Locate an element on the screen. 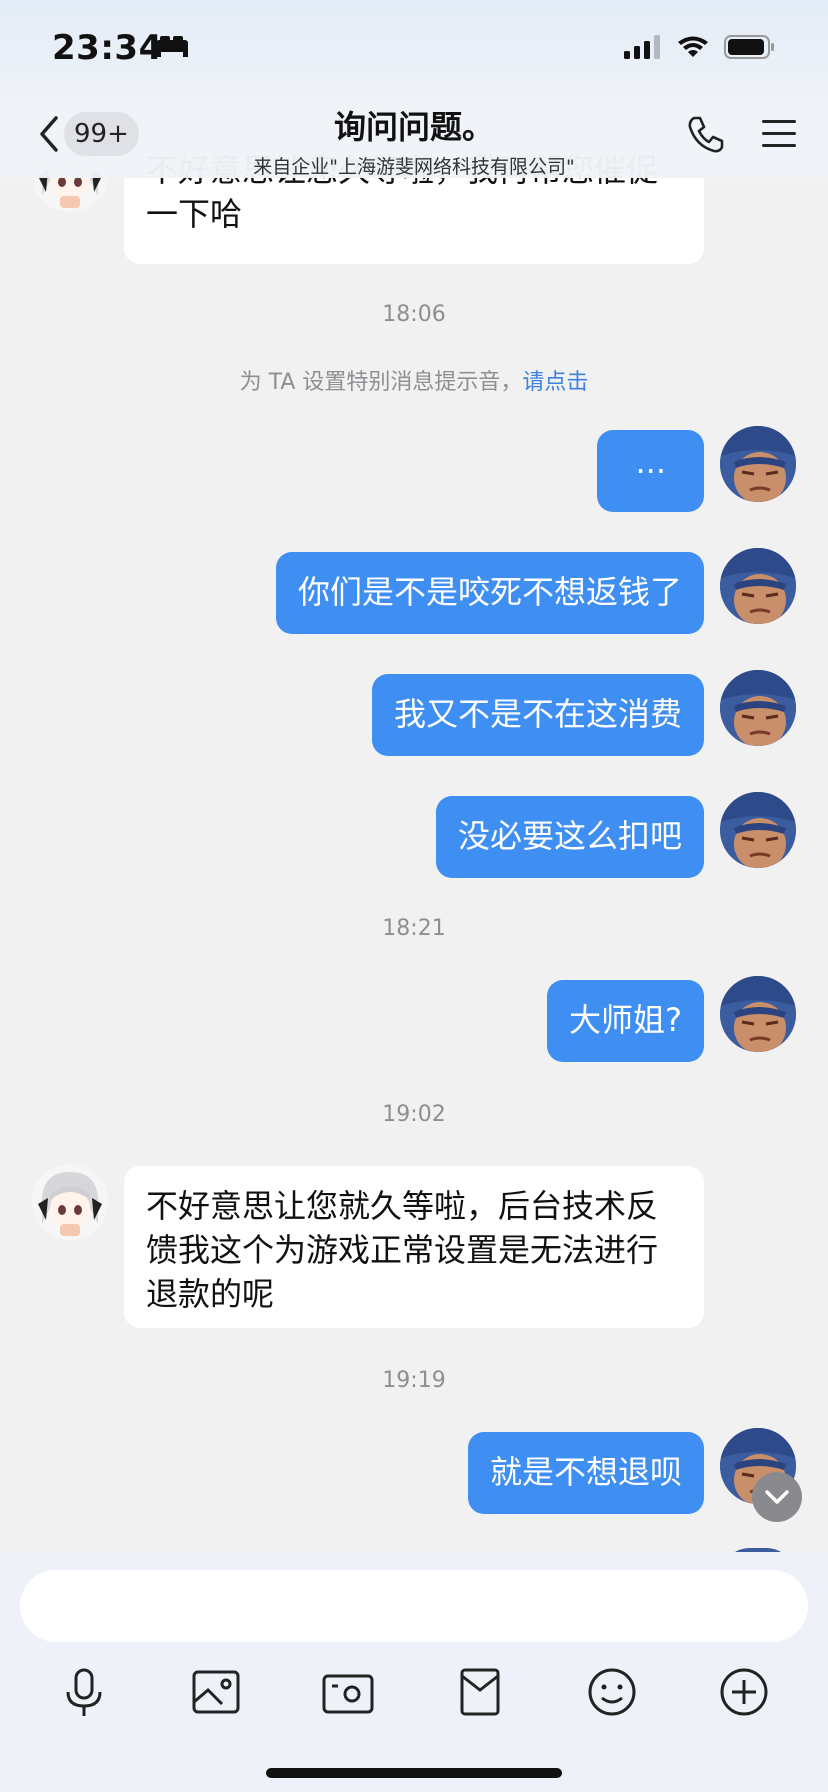  contact-avatar is located at coordinates (70, 1202).